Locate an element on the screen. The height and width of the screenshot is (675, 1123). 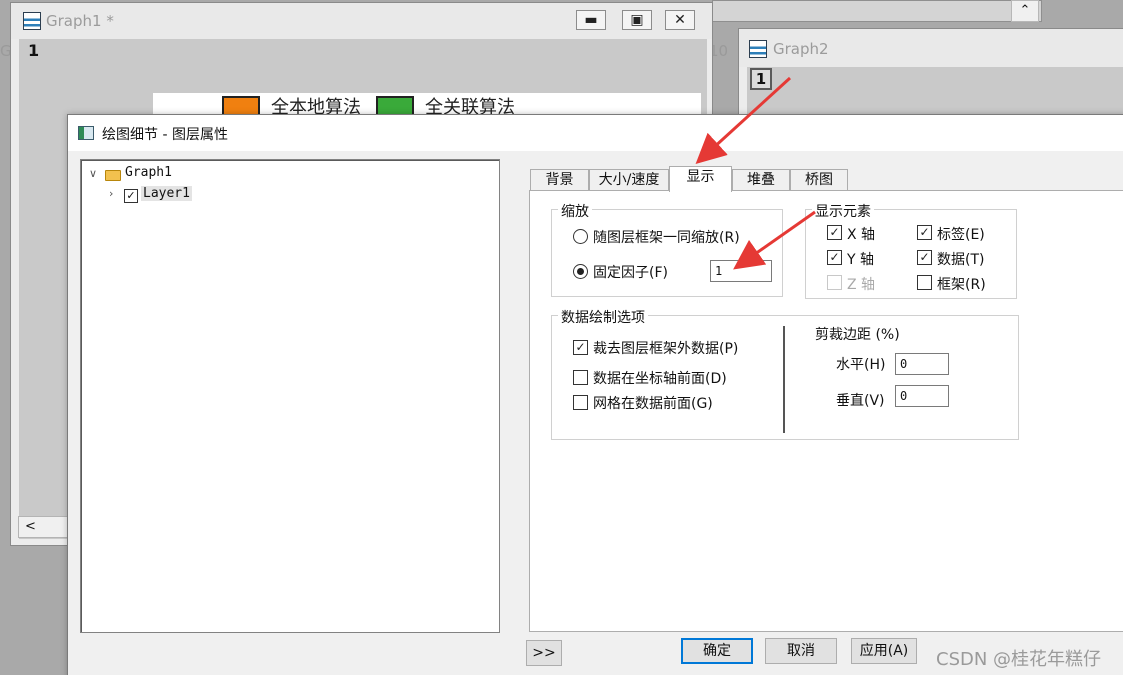
arrow-to-fixed-factor is located at coordinates (774, 240).